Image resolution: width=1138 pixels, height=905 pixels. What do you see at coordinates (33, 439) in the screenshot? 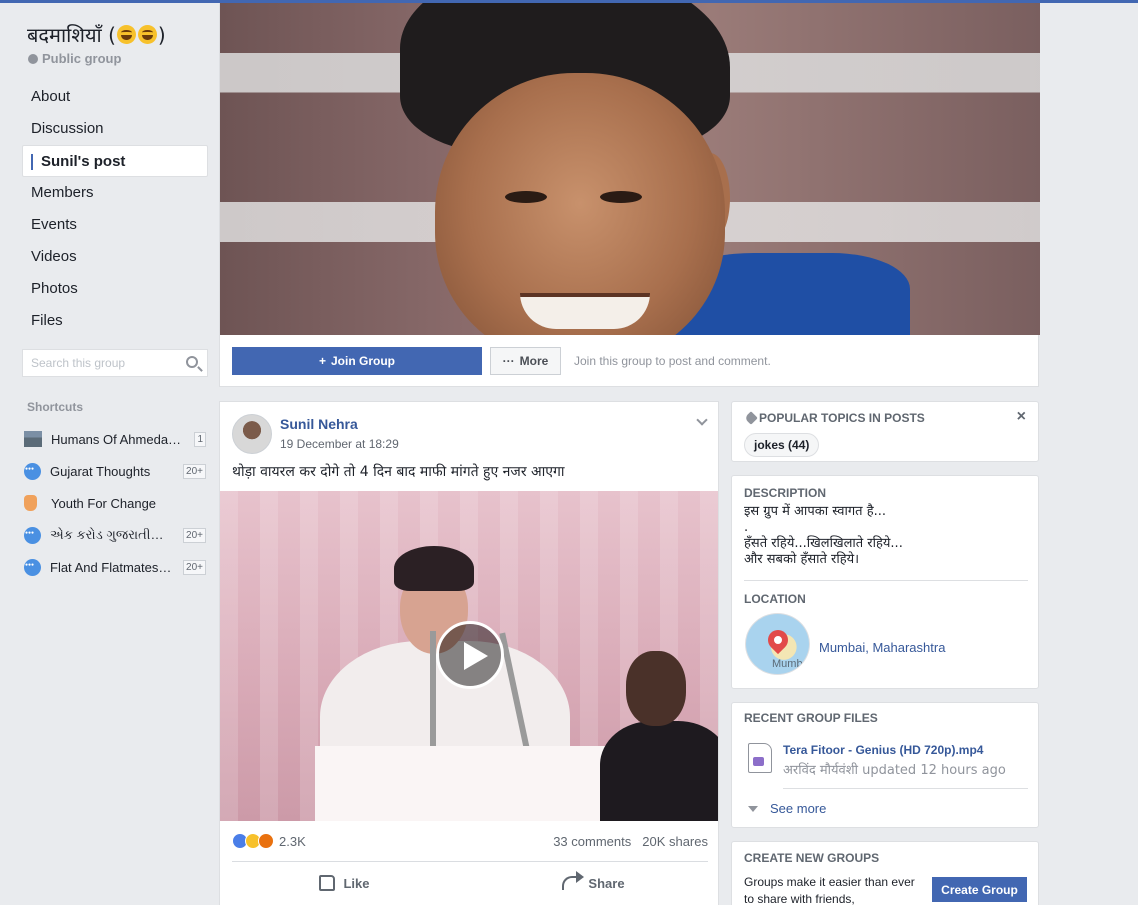
I see `group-thumbnail-icon` at bounding box center [33, 439].